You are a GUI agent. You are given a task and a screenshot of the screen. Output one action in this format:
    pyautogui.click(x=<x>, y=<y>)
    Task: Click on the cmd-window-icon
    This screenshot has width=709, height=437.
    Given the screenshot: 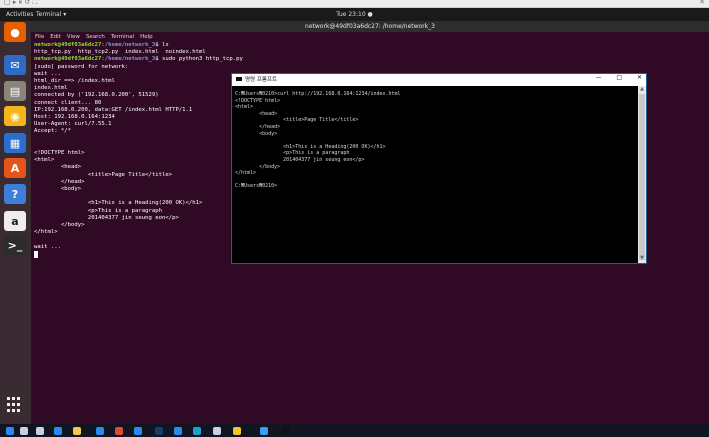 What is the action you would take?
    pyautogui.click(x=239, y=79)
    